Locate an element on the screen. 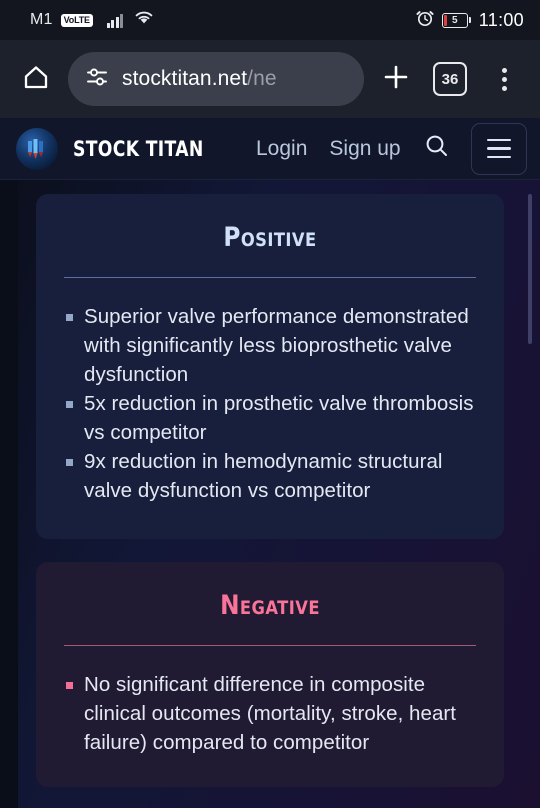 The height and width of the screenshot is (808, 540). negative-card-divider is located at coordinates (270, 645).